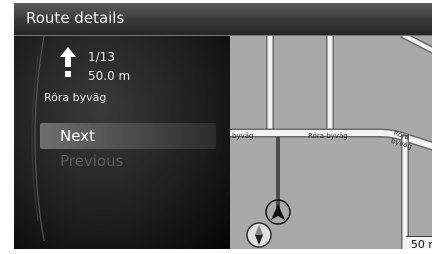 This screenshot has height=254, width=436. Describe the element at coordinates (109, 76) in the screenshot. I see `step-distance: 50.0 m` at that location.